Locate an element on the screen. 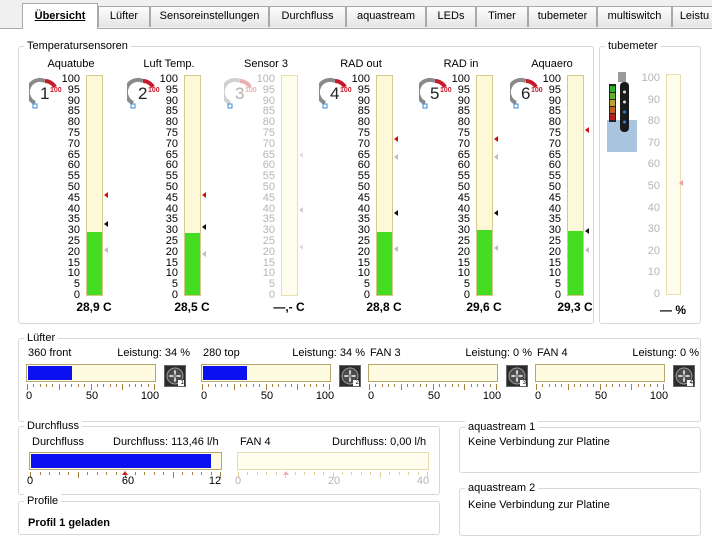  sensor-number: 6 is located at coordinates (526, 93).